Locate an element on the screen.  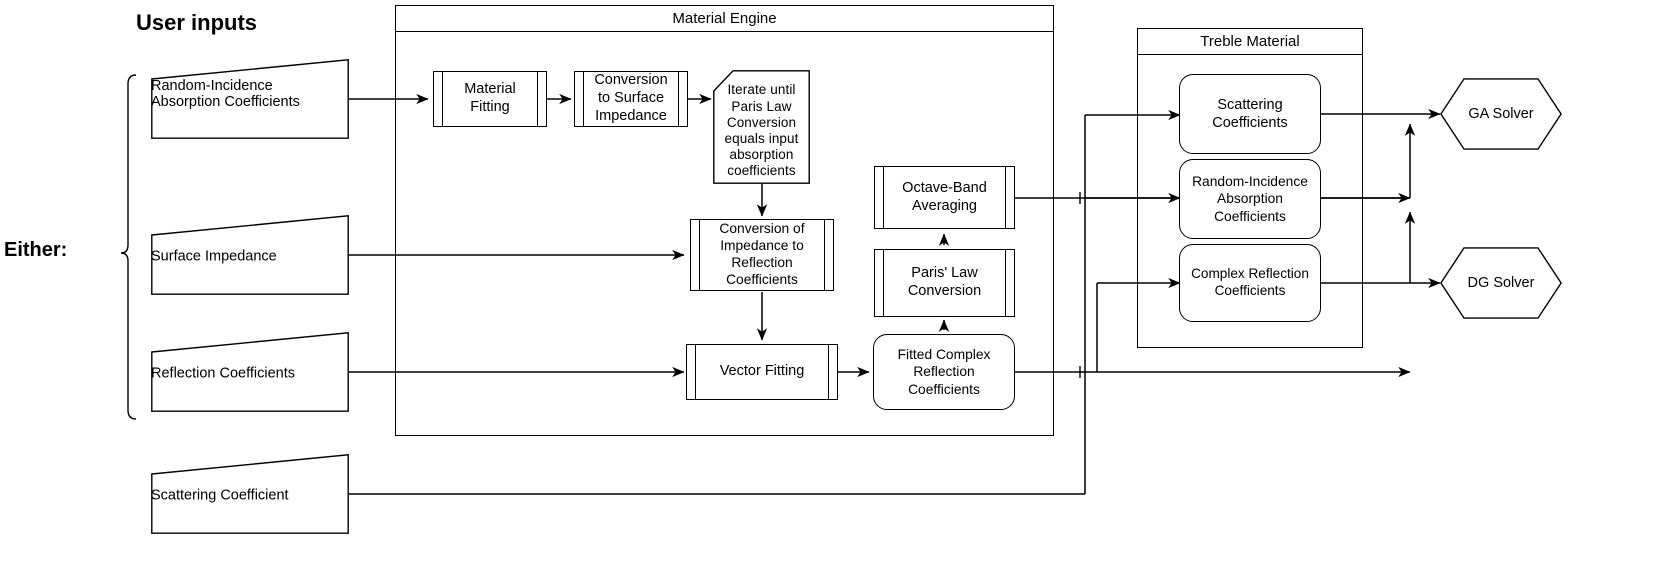
node-paris-law-conversion: Paris' Law Conversion is located at coordinates (944, 283).